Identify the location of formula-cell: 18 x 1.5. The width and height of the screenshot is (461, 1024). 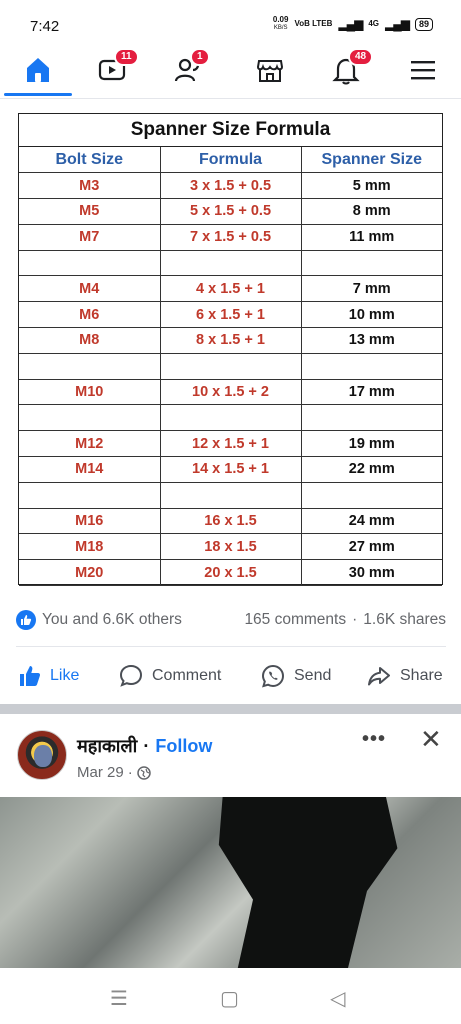
(230, 547).